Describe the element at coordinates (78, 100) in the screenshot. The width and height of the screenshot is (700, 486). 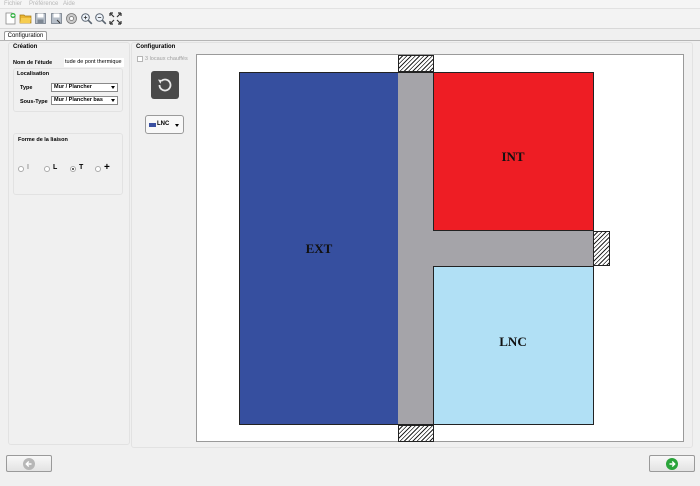
I see `subtype-select-value: Mur / Plancher bas` at that location.